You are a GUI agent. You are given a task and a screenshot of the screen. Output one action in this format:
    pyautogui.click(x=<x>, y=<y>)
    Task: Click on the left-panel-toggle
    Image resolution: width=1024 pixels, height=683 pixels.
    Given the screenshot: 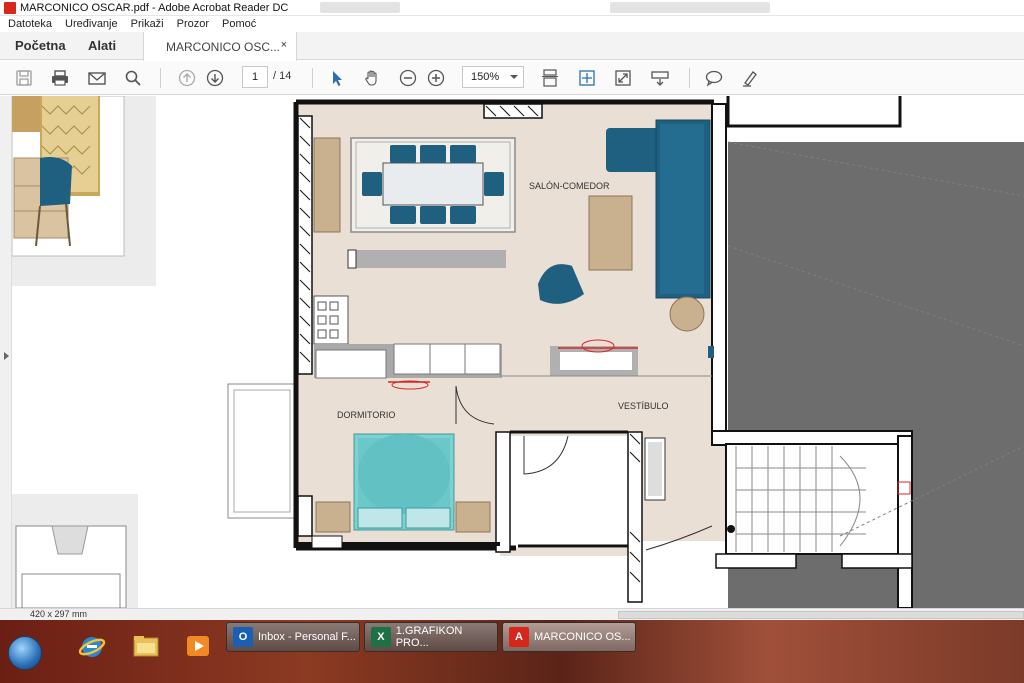 What is the action you would take?
    pyautogui.click(x=6, y=352)
    